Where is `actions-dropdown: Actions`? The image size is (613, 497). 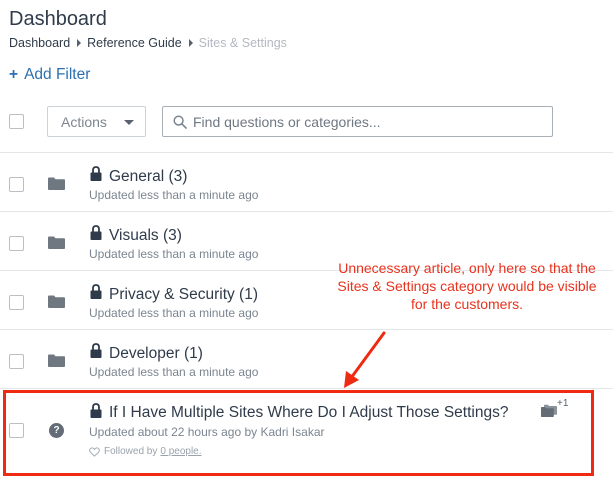
actions-dropdown: Actions is located at coordinates (96, 121).